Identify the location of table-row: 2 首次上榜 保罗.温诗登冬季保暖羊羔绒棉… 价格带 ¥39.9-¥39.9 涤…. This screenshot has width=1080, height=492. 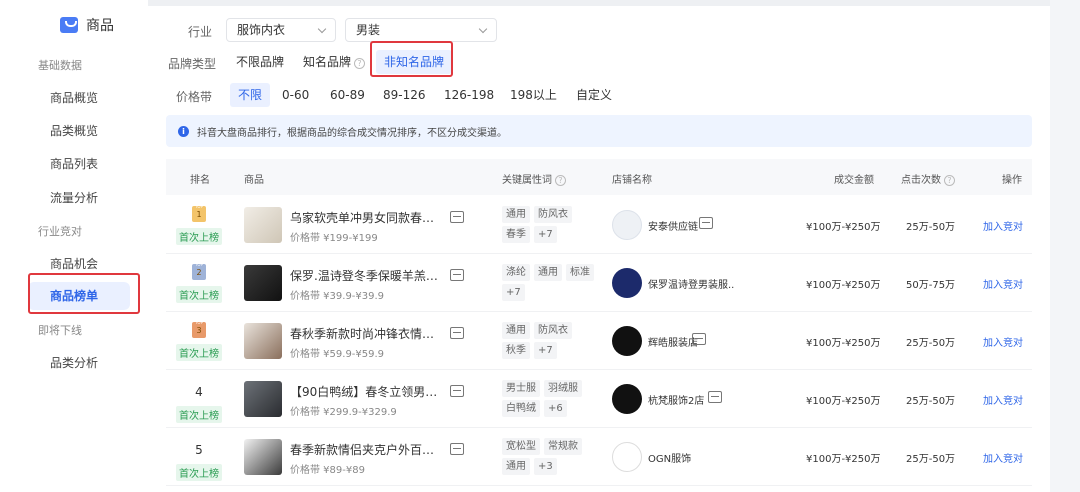
(599, 283).